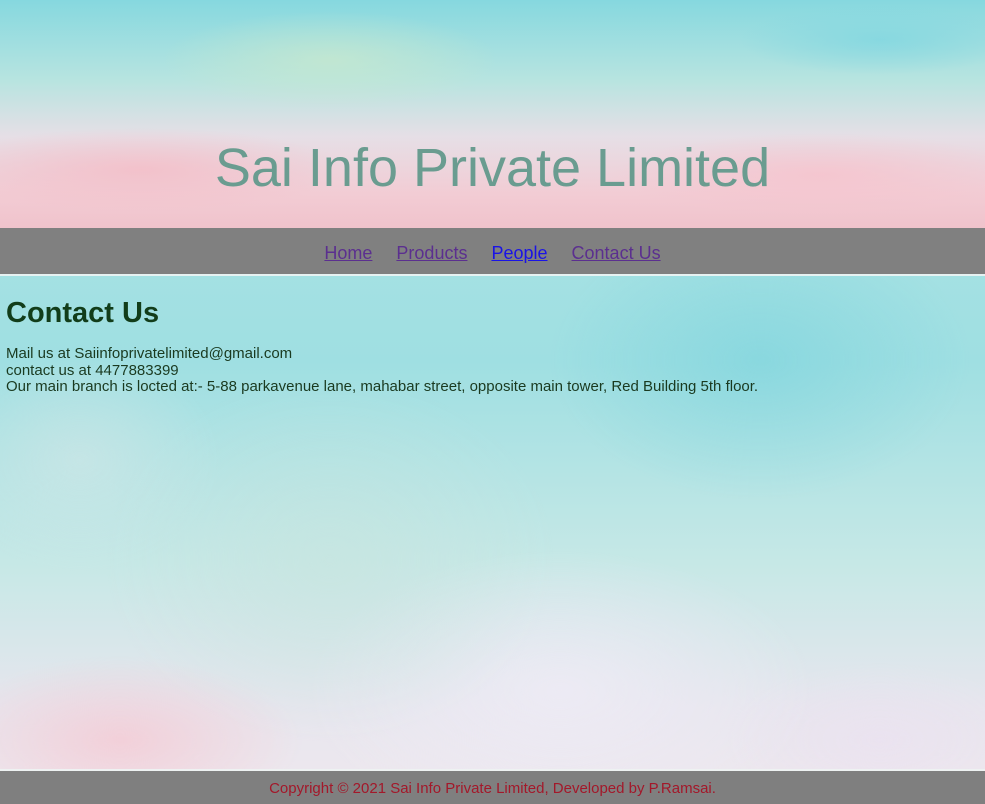 The height and width of the screenshot is (804, 985). I want to click on nav-link-contact-us: Contact Us, so click(616, 253).